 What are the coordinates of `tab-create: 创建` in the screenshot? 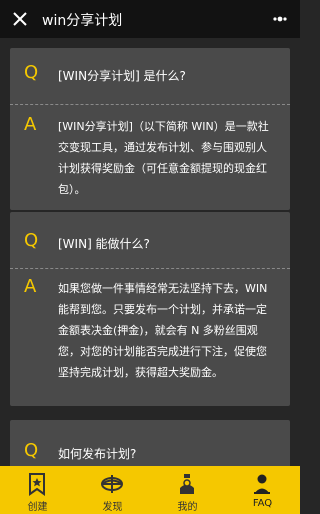 It's located at (37, 490).